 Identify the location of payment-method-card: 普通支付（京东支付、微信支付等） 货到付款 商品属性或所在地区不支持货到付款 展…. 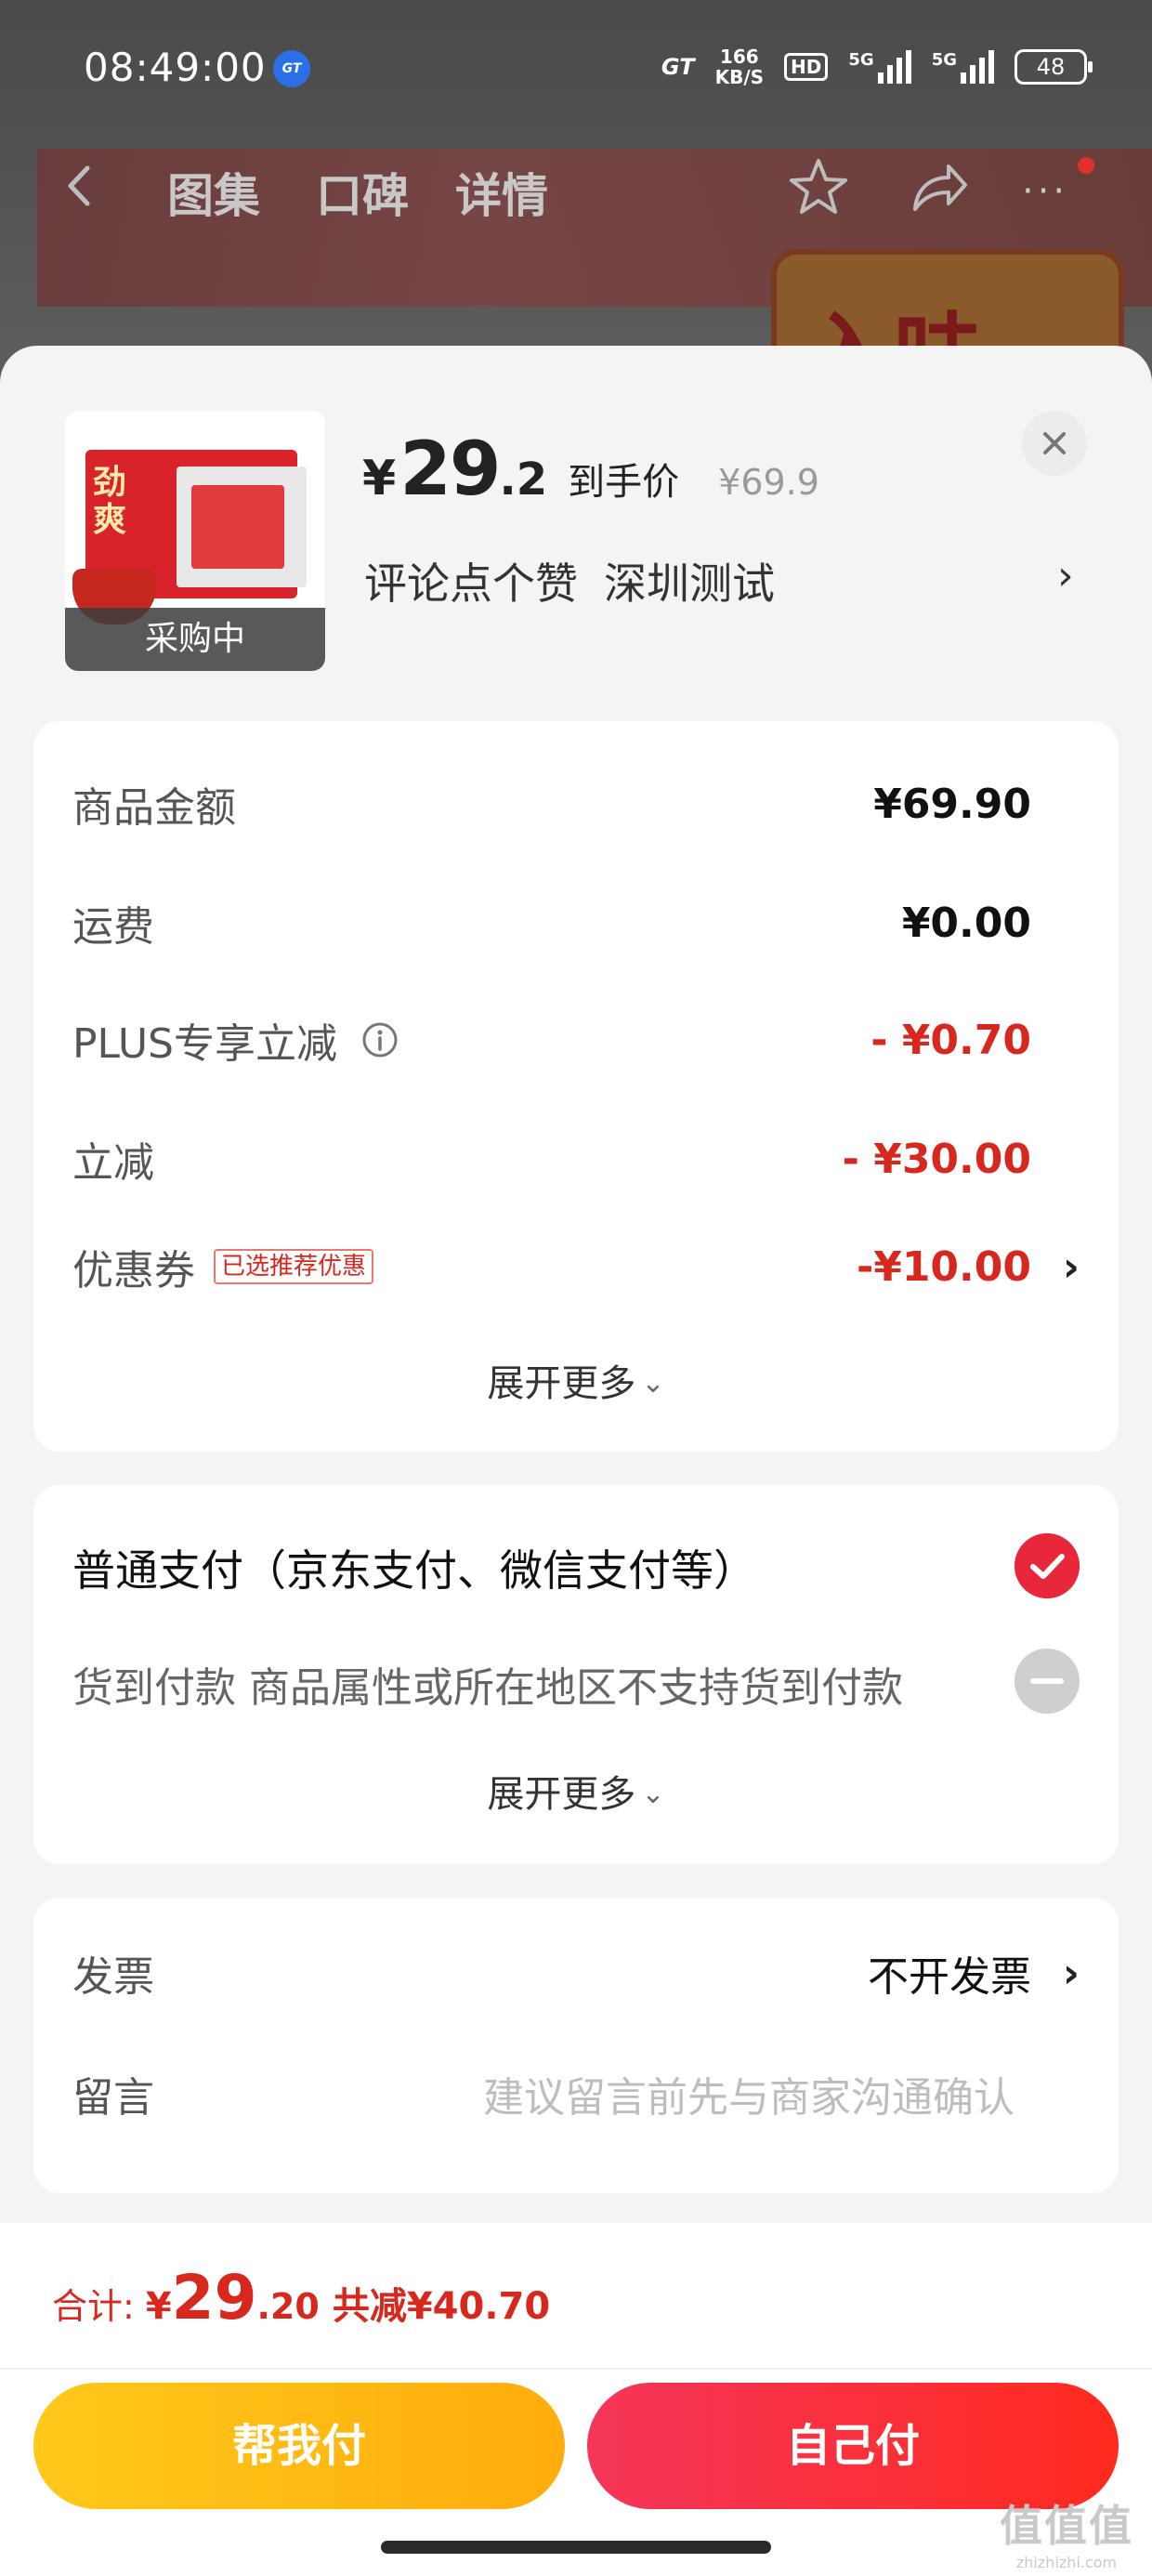
(576, 1674).